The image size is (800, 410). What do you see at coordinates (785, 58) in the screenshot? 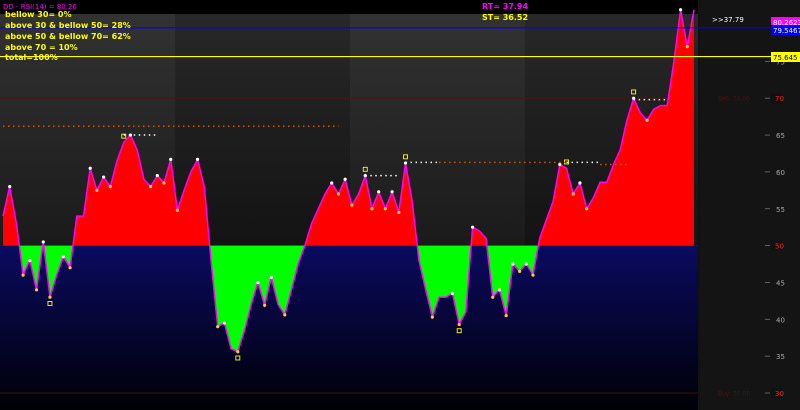
I see `value-tag-text: 75.645` at bounding box center [785, 58].